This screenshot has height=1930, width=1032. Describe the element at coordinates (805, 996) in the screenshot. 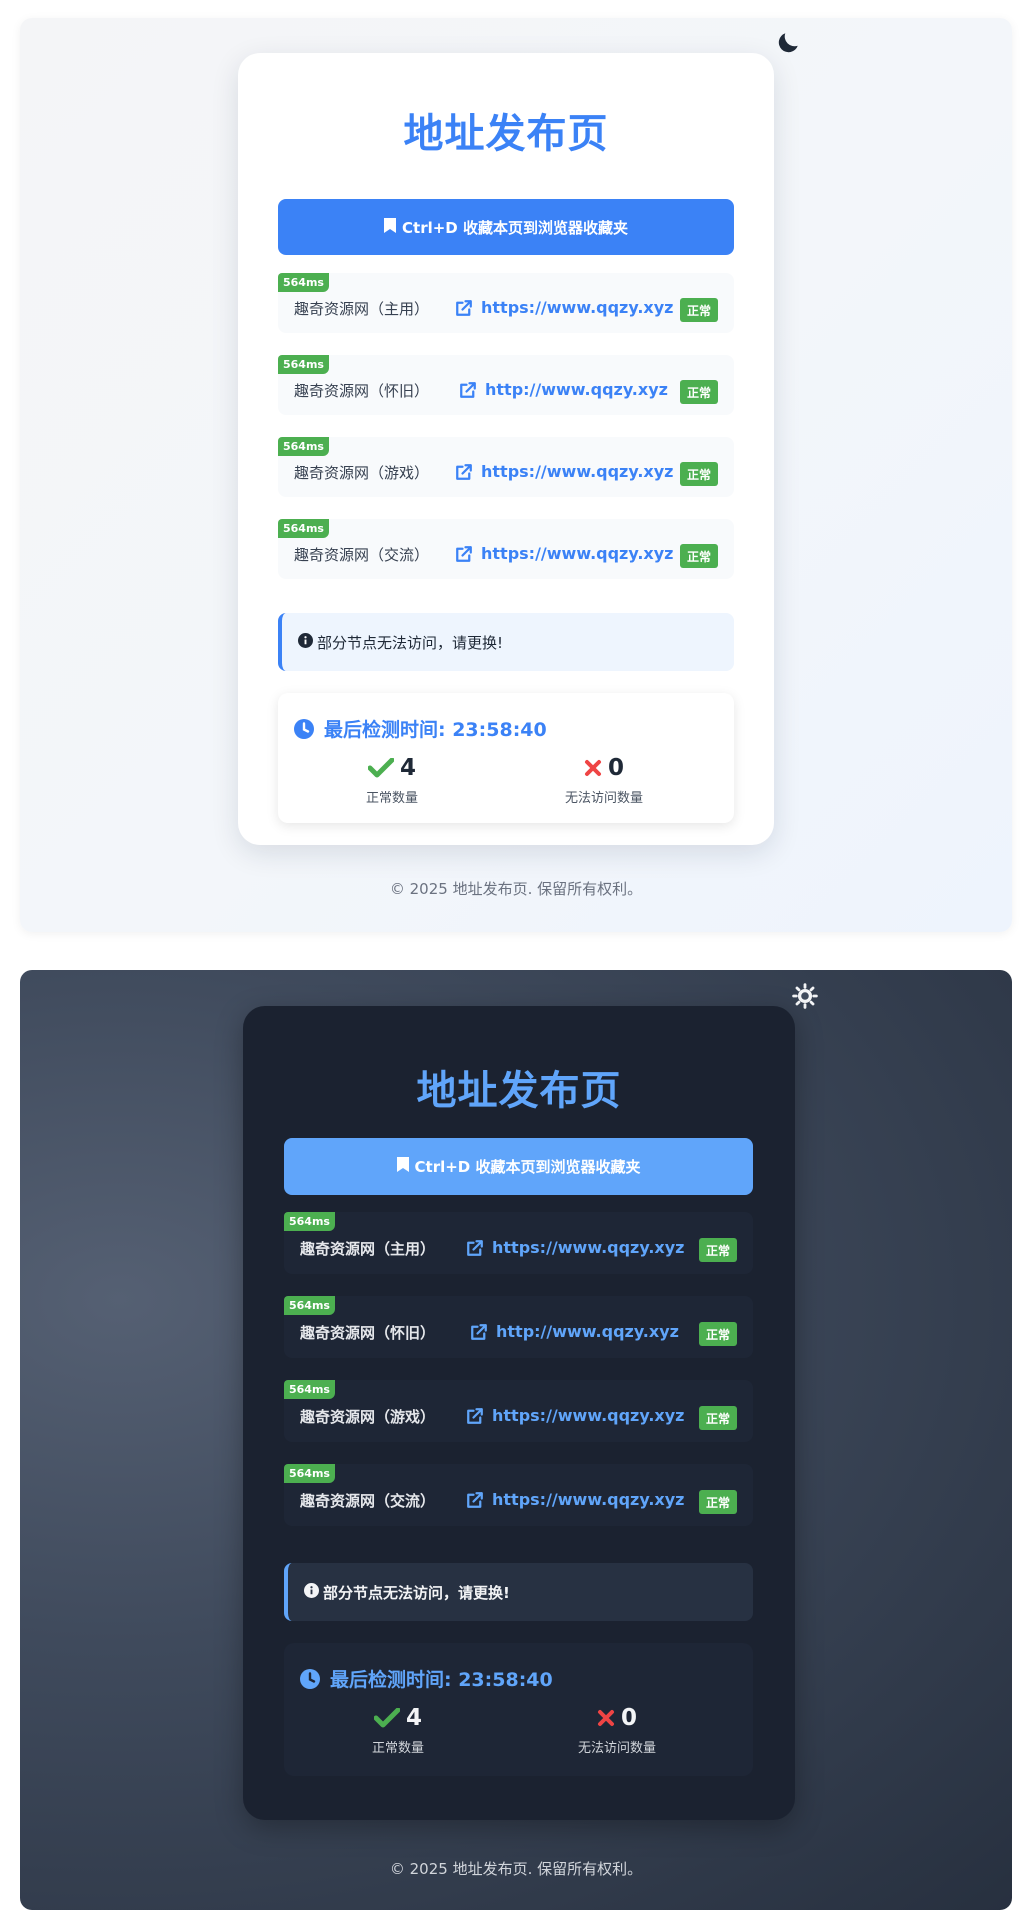

I see `theme-toggle-sun-icon` at that location.